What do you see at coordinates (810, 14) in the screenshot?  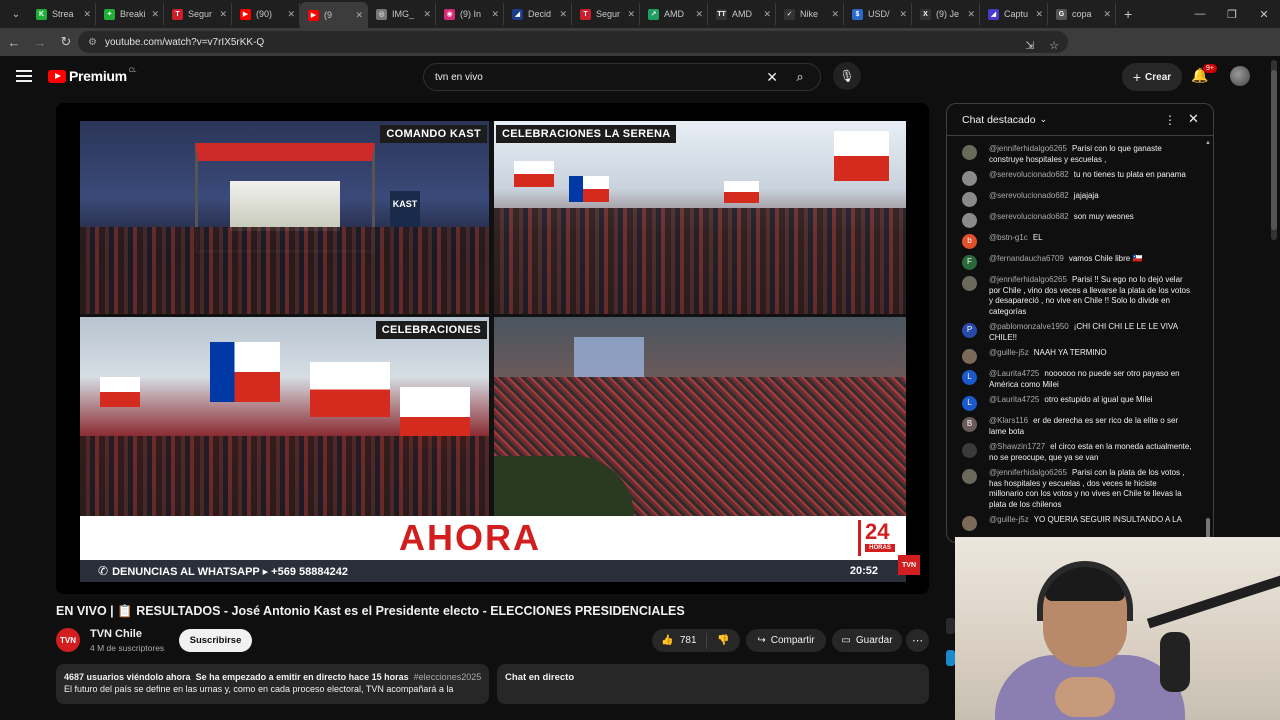 I see `browser-tab: ✓ Nike ✕` at bounding box center [810, 14].